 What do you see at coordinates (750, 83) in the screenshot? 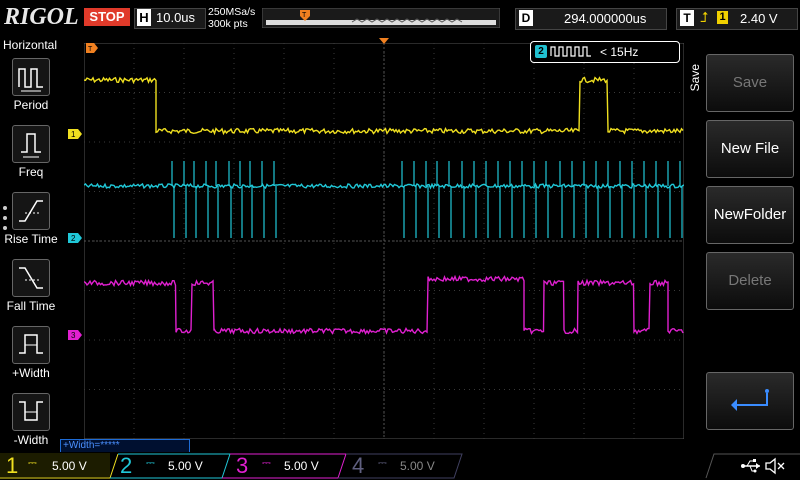
I see `save-button: Save` at bounding box center [750, 83].